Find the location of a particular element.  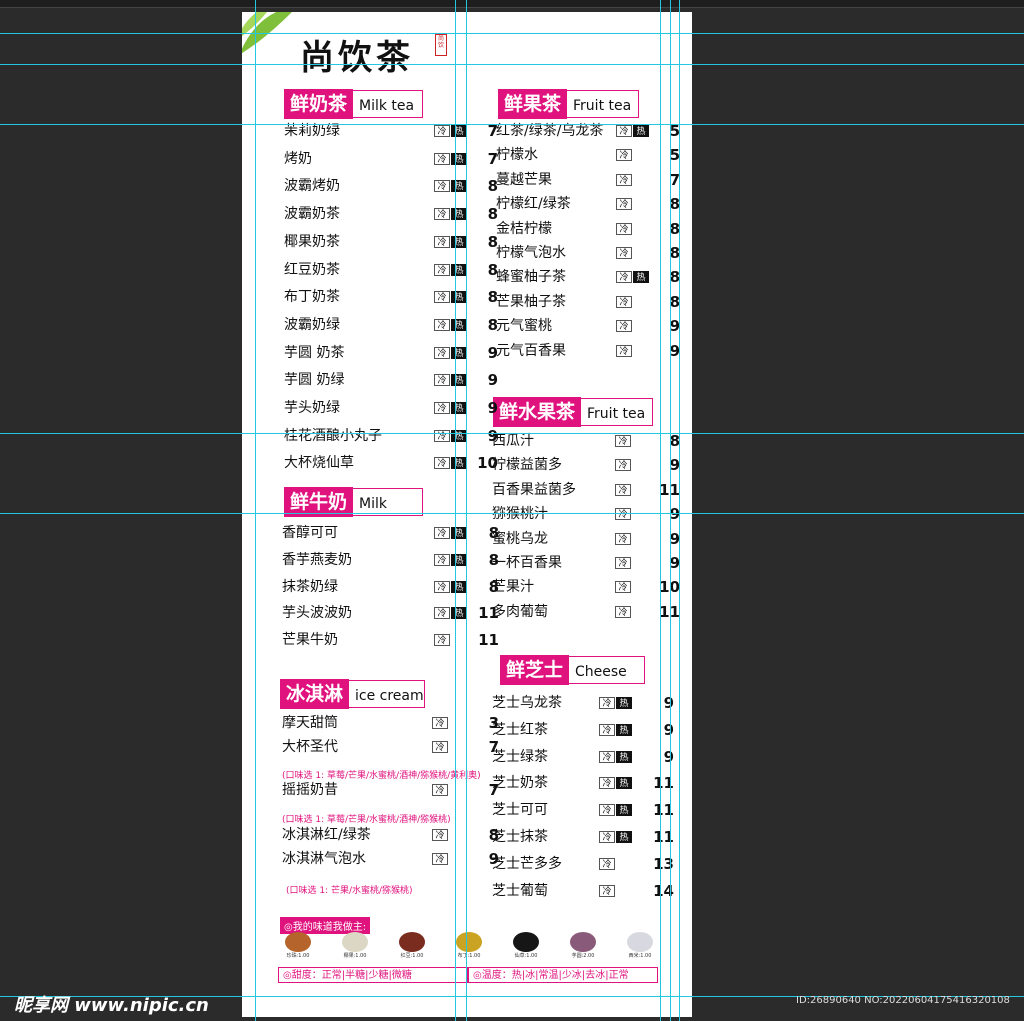

leaf-decoration is located at coordinates (267, 33).